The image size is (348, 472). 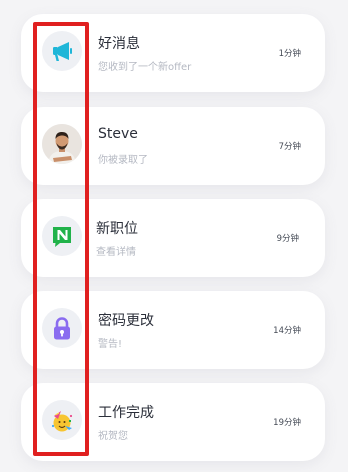 I want to click on new-n-icon, so click(x=62, y=236).